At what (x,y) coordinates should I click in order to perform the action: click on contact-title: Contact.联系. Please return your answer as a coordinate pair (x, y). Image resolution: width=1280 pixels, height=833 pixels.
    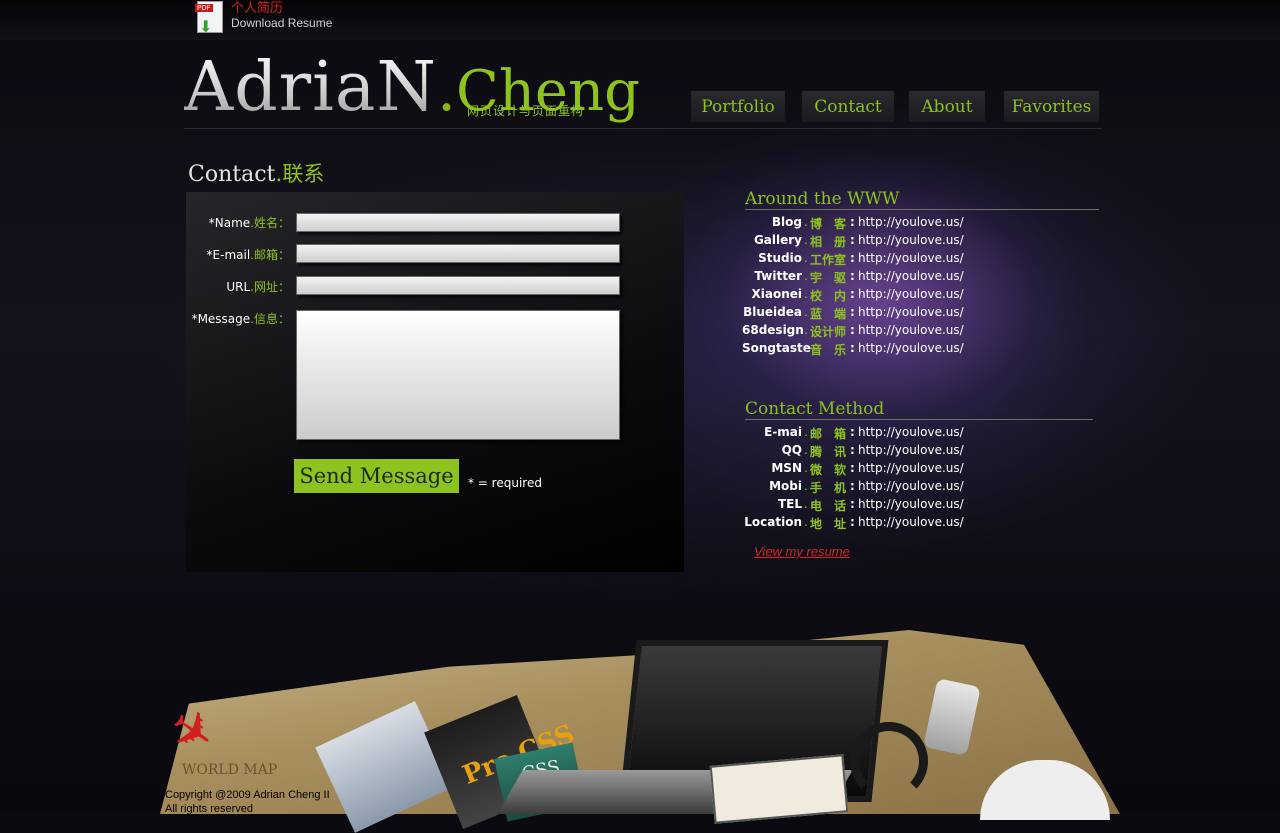
    Looking at the image, I should click on (256, 174).